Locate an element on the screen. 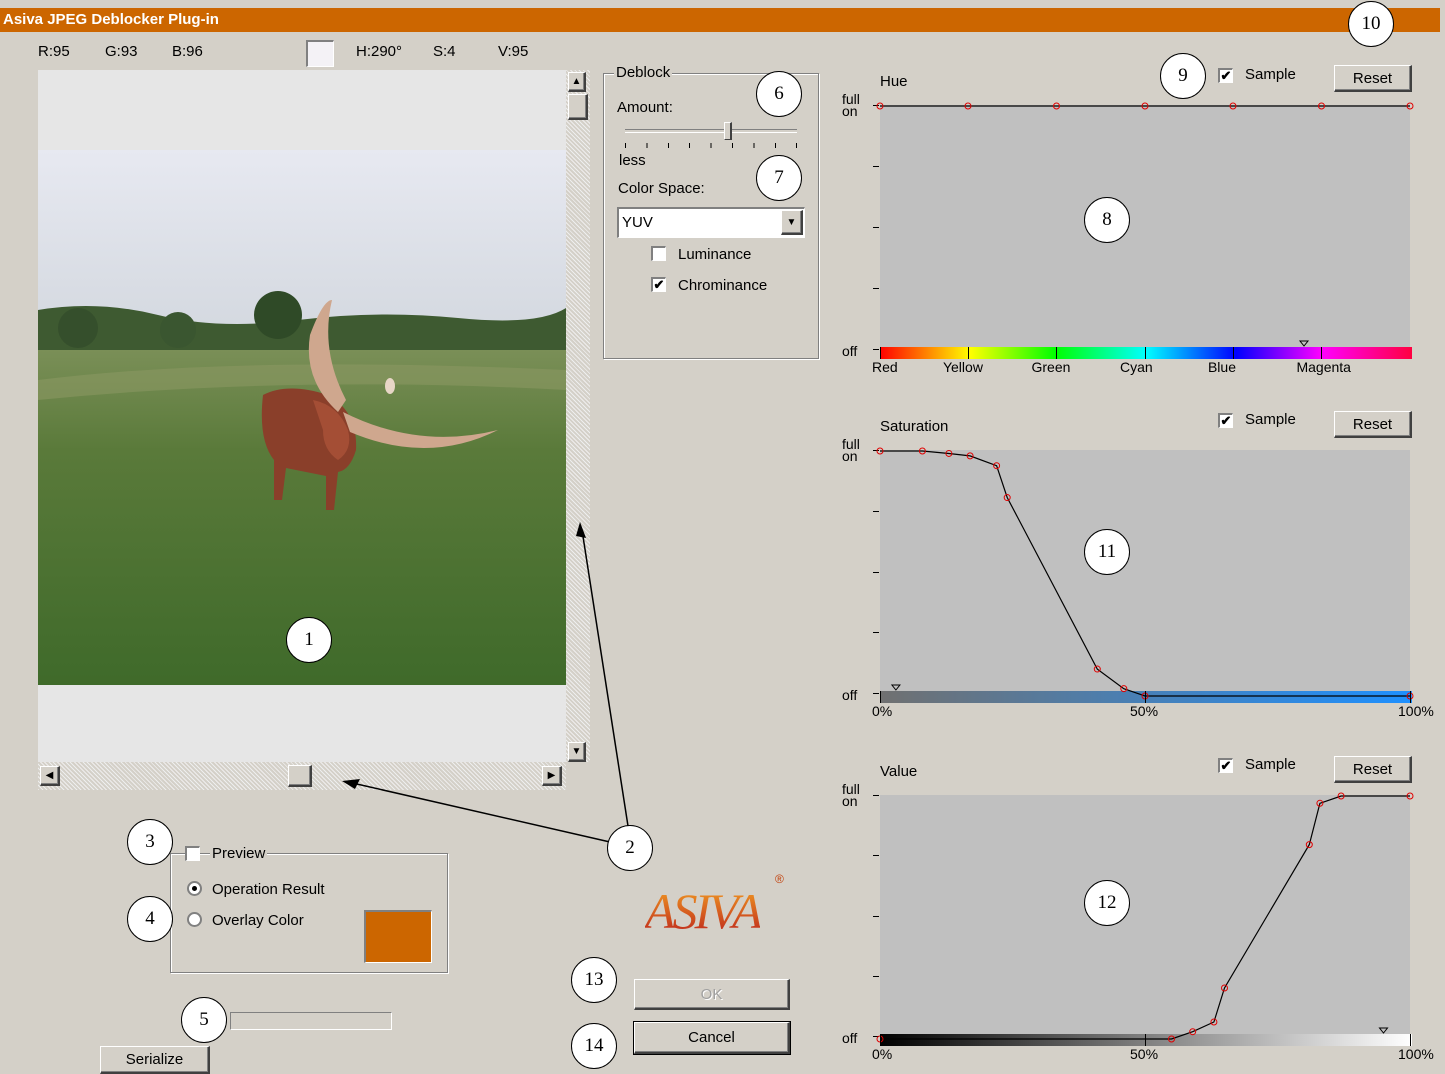 This screenshot has height=1074, width=1445. callout-13: 13 is located at coordinates (594, 980).